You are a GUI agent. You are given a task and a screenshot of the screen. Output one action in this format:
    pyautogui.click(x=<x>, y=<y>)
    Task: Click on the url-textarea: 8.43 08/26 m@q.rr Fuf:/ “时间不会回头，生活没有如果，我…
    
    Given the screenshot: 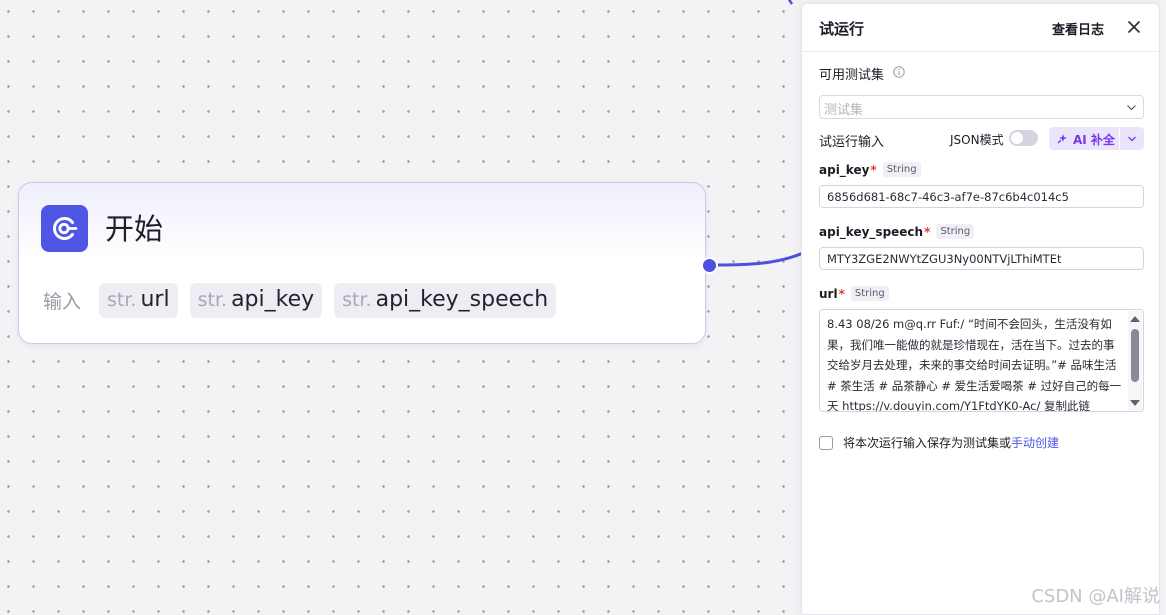 What is the action you would take?
    pyautogui.click(x=981, y=360)
    